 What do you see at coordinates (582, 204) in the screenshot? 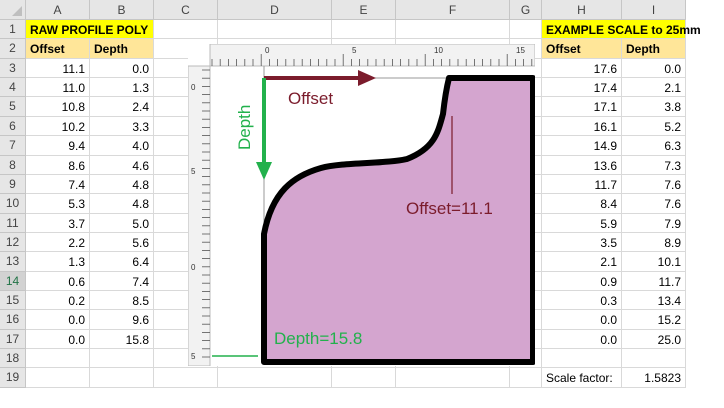
I see `scaled-offset-value: 8.4` at bounding box center [582, 204].